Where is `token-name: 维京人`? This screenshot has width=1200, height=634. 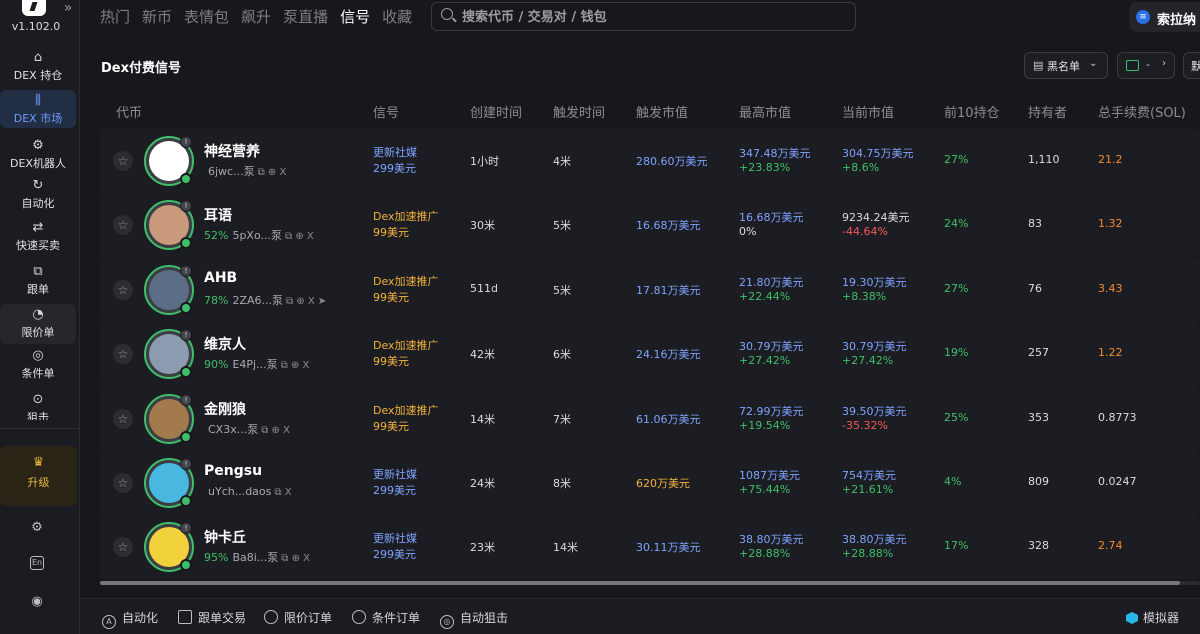
token-name: 维京人 is located at coordinates (225, 344).